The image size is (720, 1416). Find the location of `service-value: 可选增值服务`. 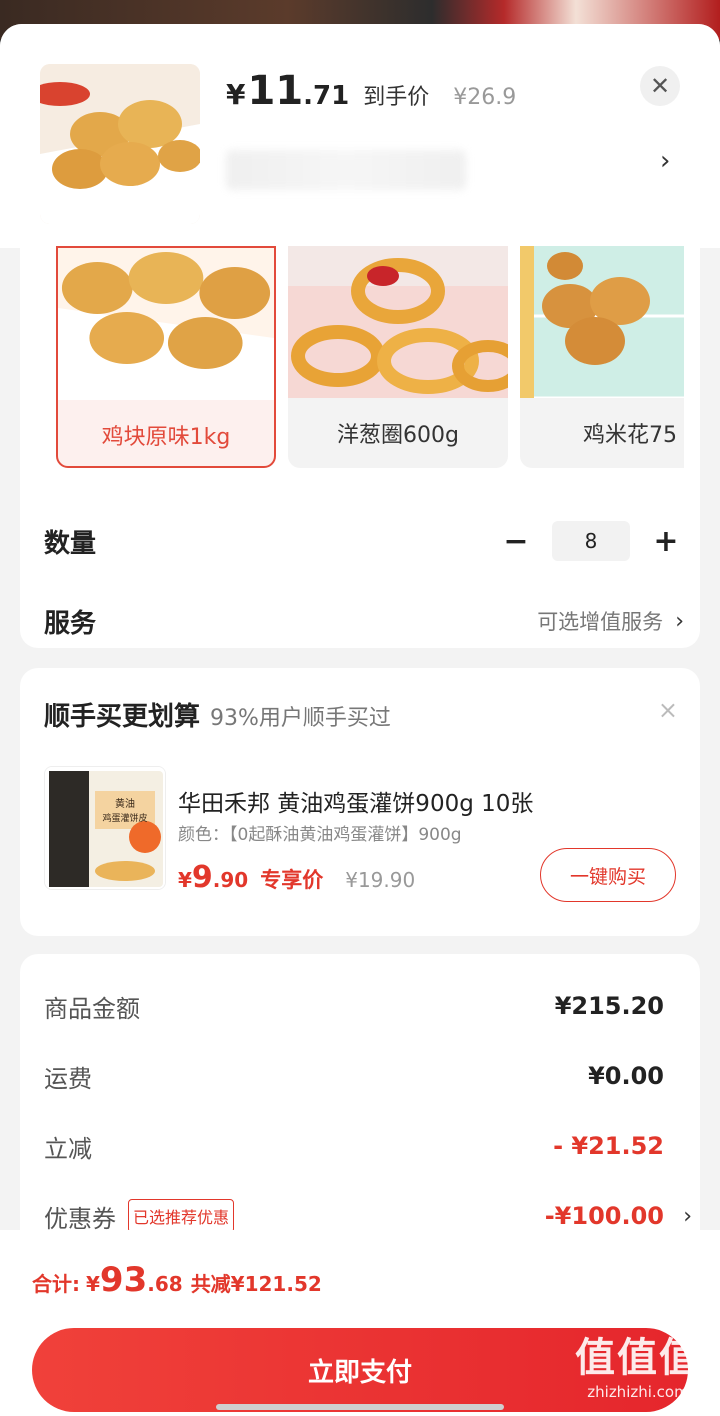

service-value: 可选增值服务 is located at coordinates (600, 622).